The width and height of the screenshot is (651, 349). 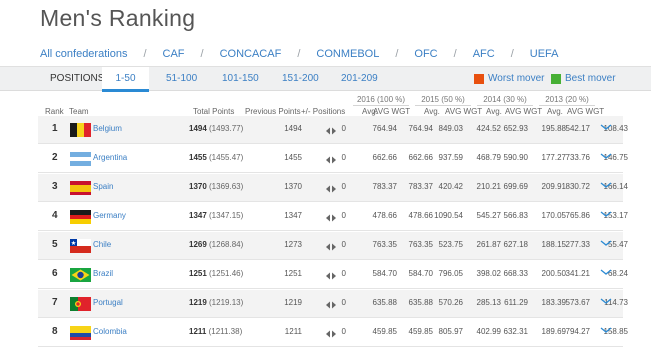 What do you see at coordinates (488, 157) in the screenshot?
I see `y2015-wgt-value: 468.79` at bounding box center [488, 157].